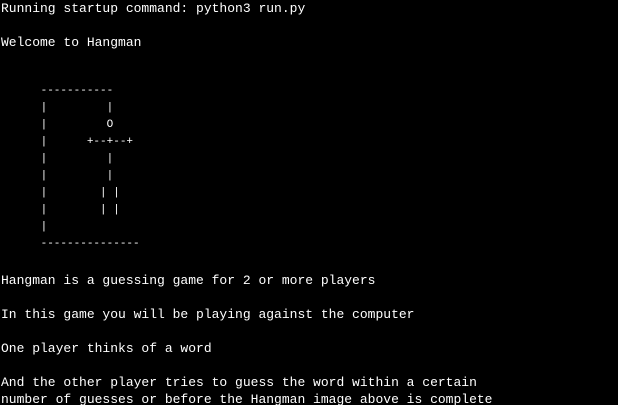  I want to click on hangman-art-line: ---------------, so click(70, 244).